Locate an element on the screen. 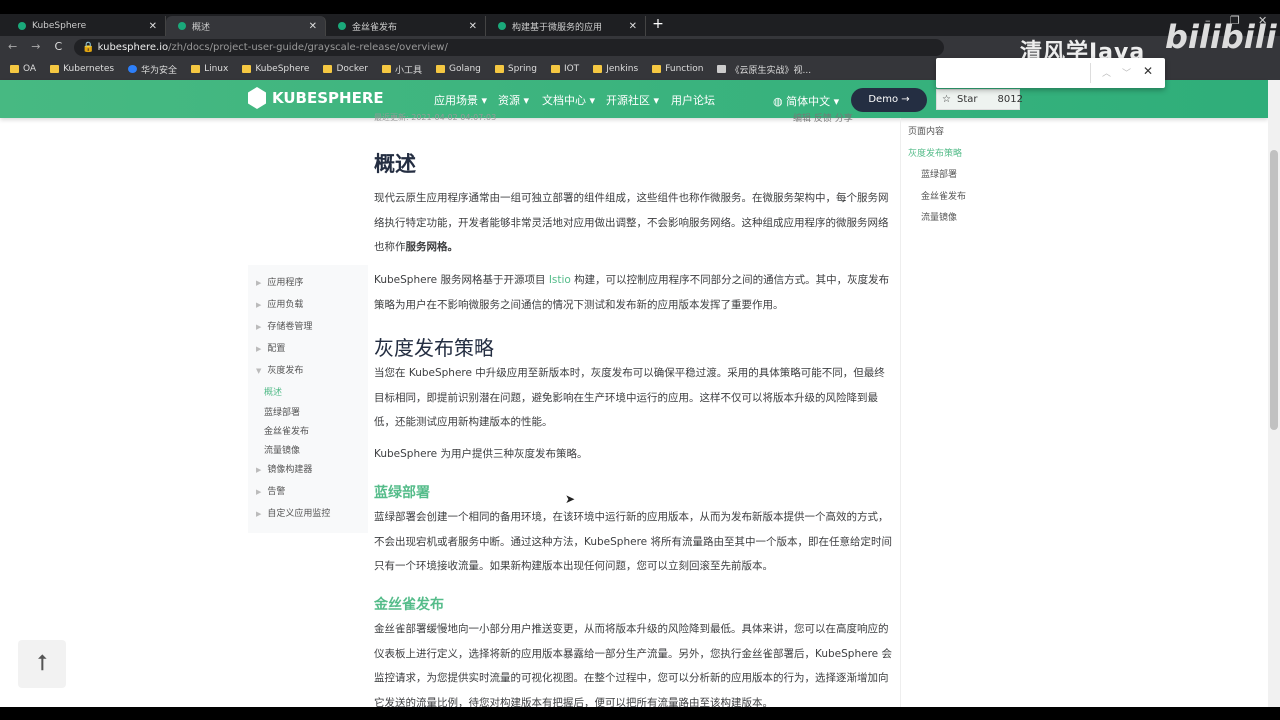  bookmark: 华为安全 is located at coordinates (152, 69).